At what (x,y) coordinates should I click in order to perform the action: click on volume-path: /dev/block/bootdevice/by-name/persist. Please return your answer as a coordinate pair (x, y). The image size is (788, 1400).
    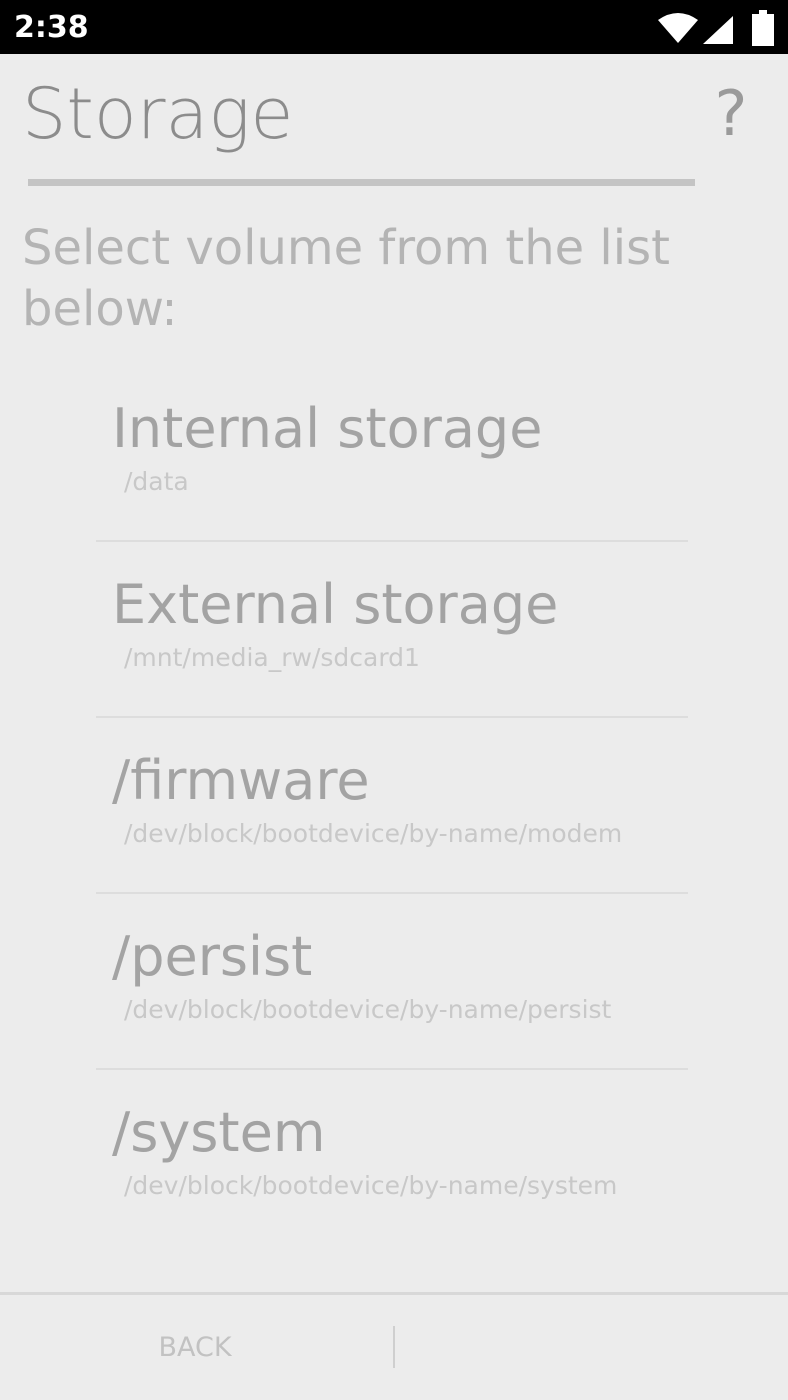
    Looking at the image, I should click on (368, 1009).